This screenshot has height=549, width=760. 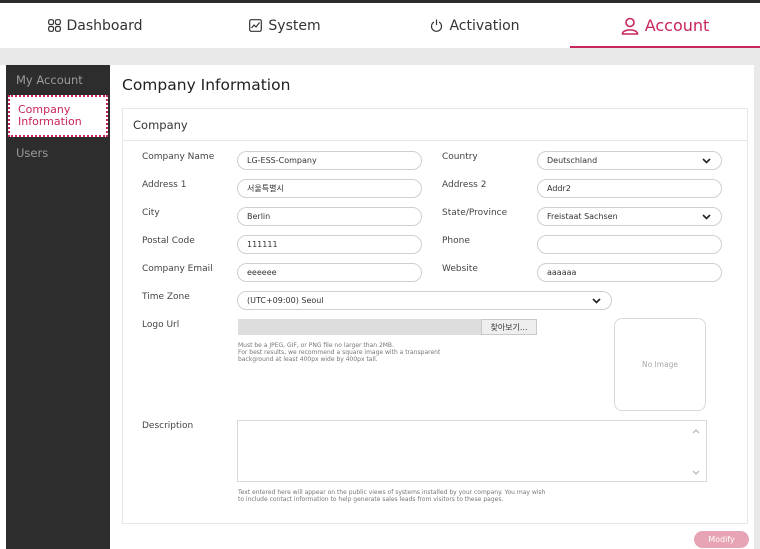 I want to click on top-nav: Dashboard System Activation Account, so click(x=380, y=24).